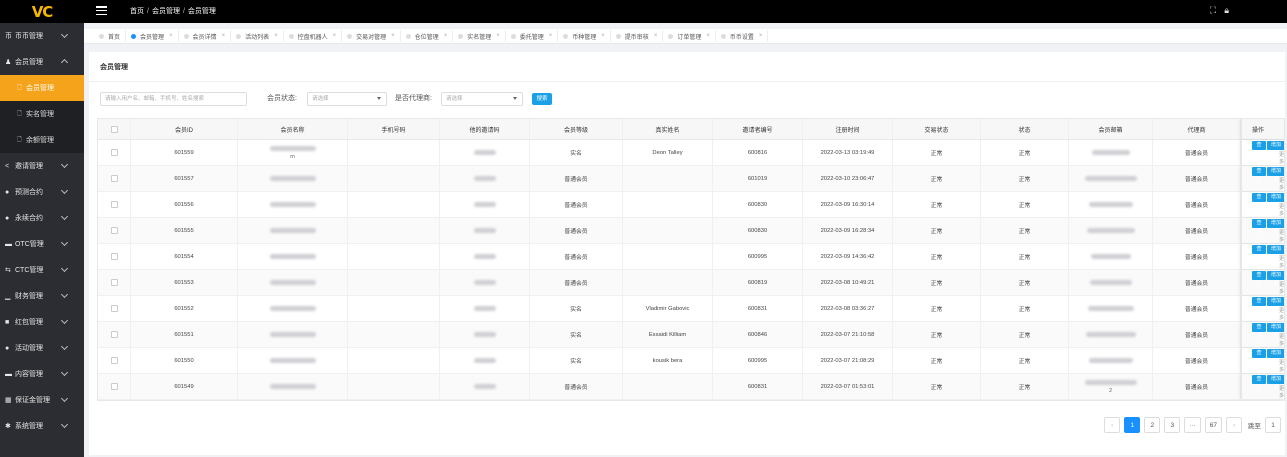 Image resolution: width=1287 pixels, height=457 pixels. What do you see at coordinates (42, 11) in the screenshot?
I see `app-logo: VC` at bounding box center [42, 11].